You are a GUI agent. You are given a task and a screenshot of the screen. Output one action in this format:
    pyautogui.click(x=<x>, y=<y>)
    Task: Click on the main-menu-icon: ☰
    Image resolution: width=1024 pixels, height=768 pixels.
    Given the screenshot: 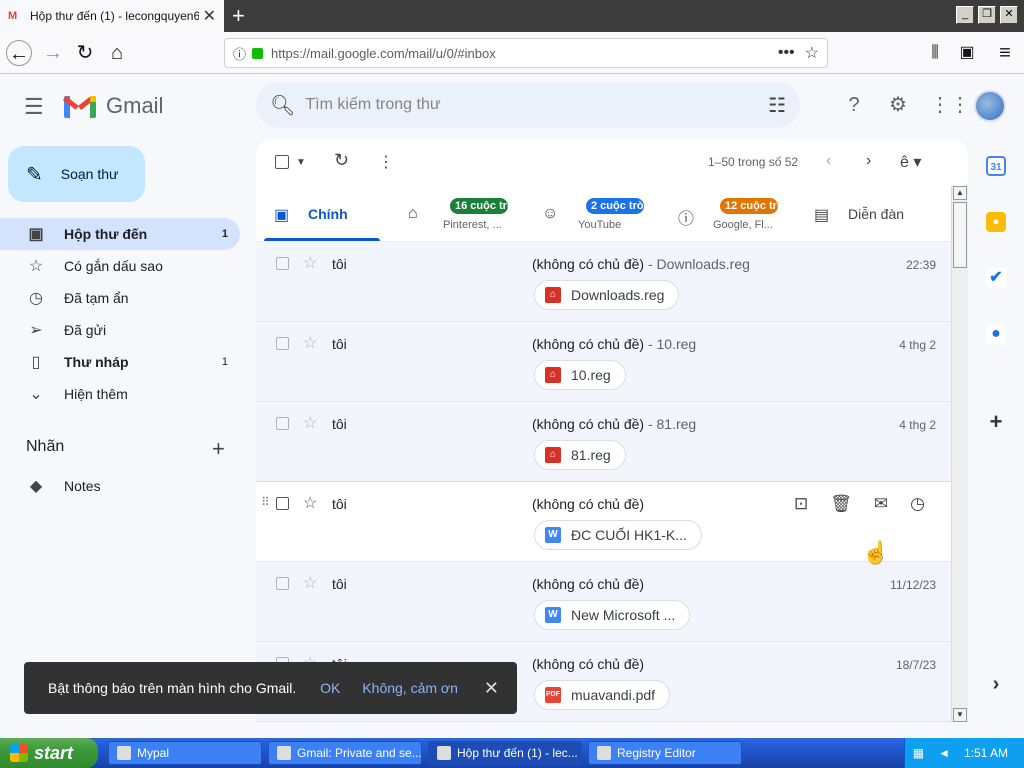 What is the action you would take?
    pyautogui.click(x=34, y=107)
    